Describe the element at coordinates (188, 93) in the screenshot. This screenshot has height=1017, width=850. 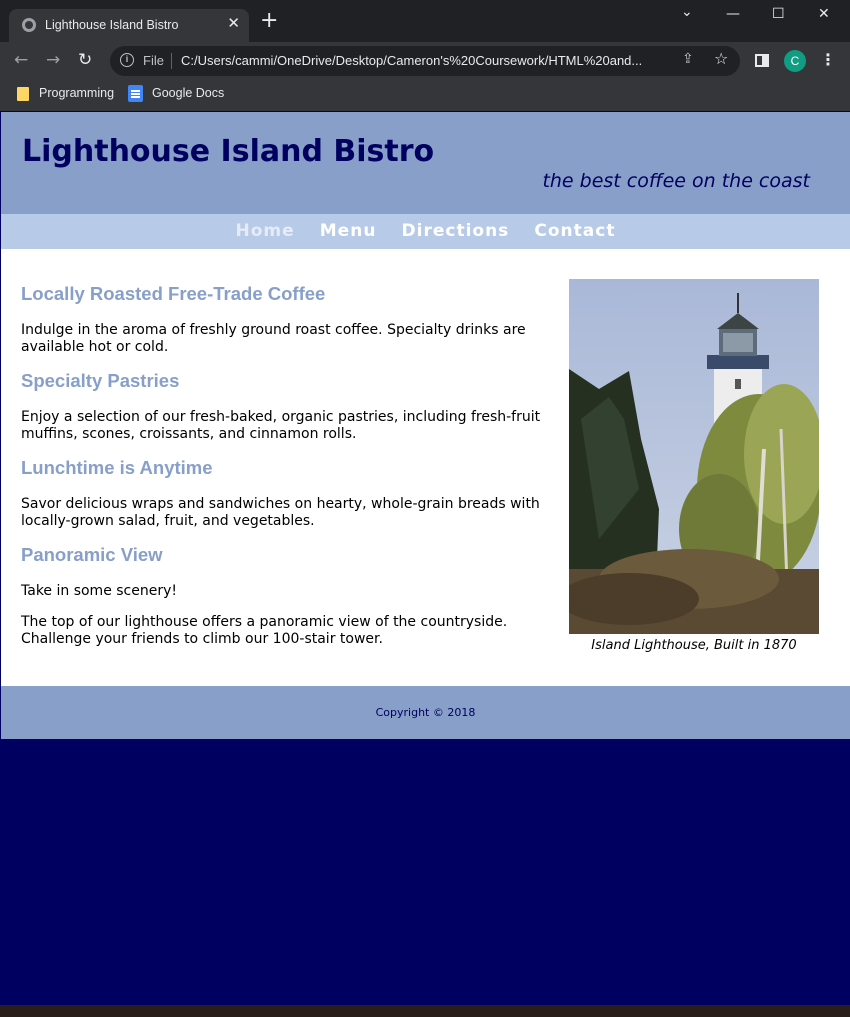
I see `bookmark-google-docs: Google Docs` at that location.